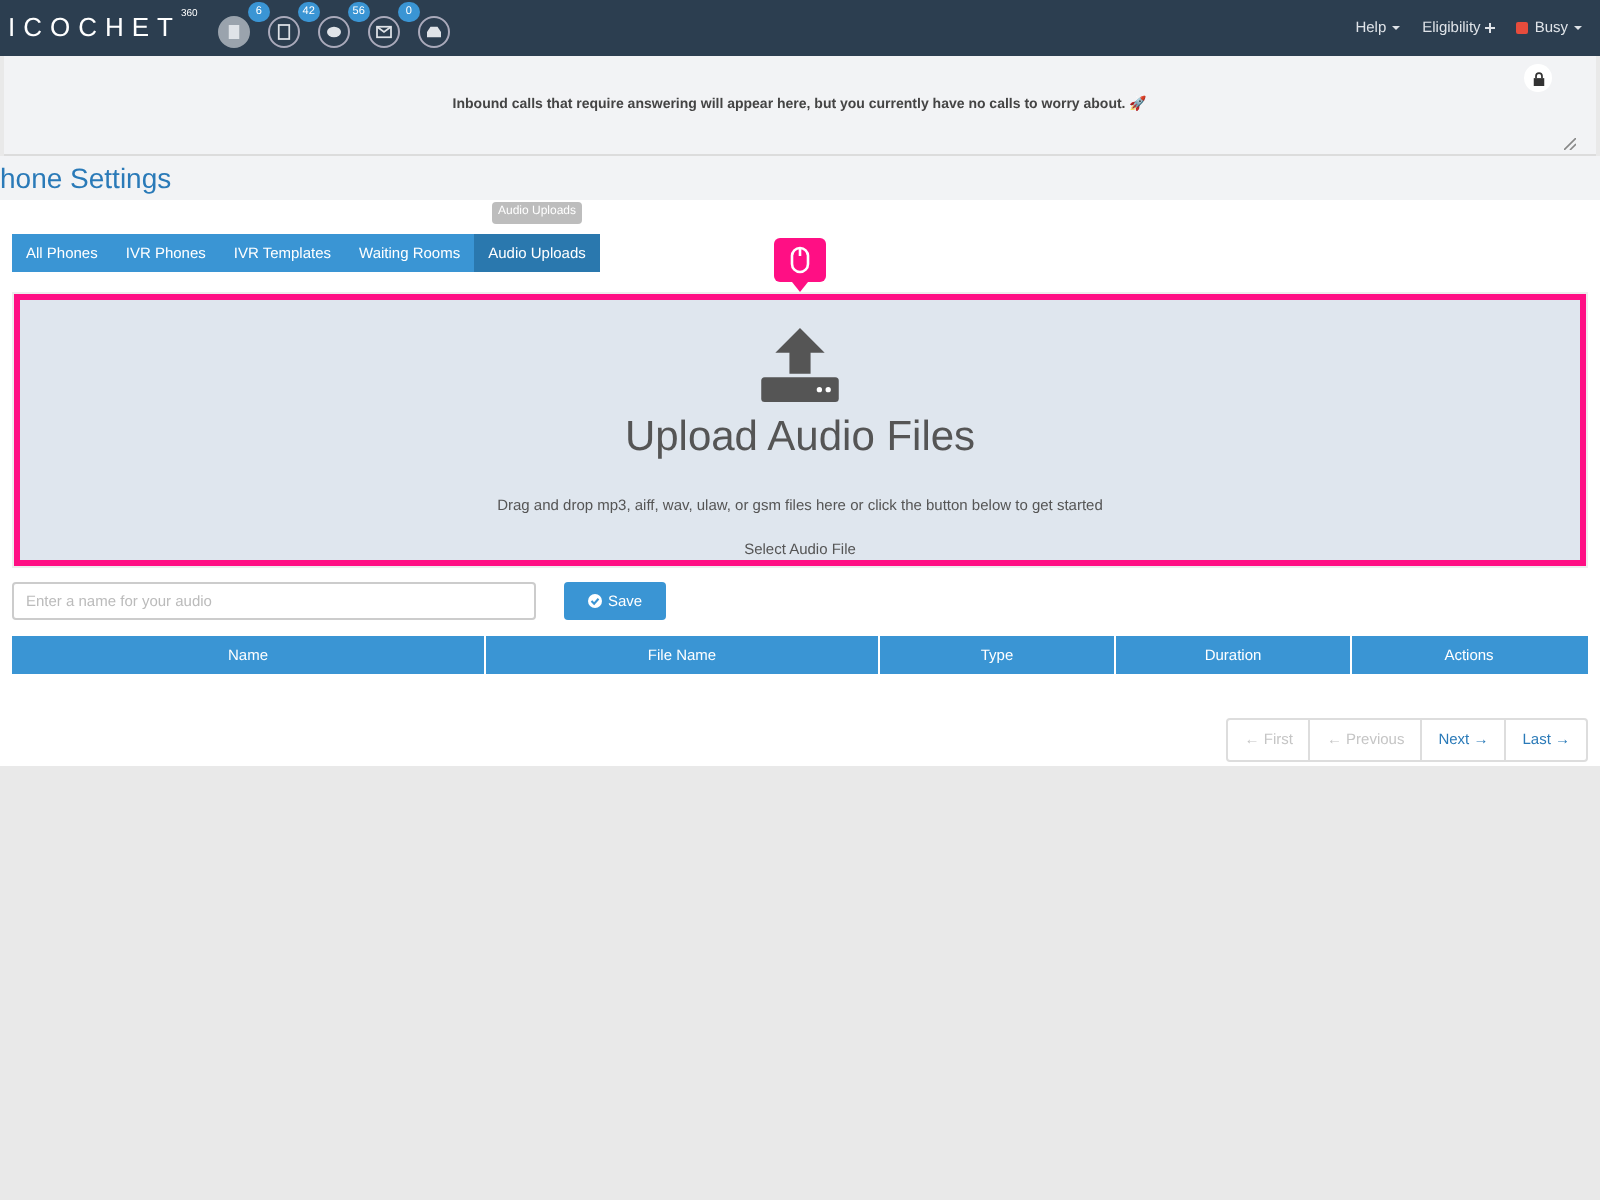  What do you see at coordinates (595, 601) in the screenshot?
I see `check-circle-icon` at bounding box center [595, 601].